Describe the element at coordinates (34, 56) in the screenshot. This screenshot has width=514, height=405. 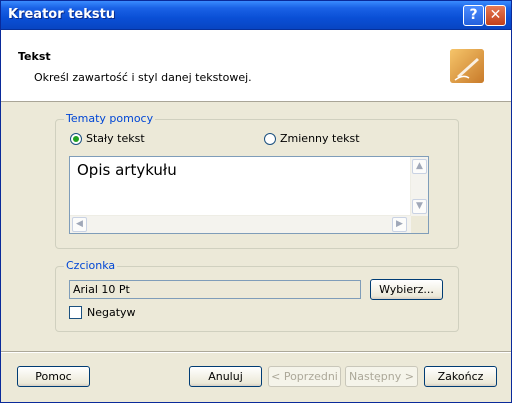
I see `step-title: Tekst` at that location.